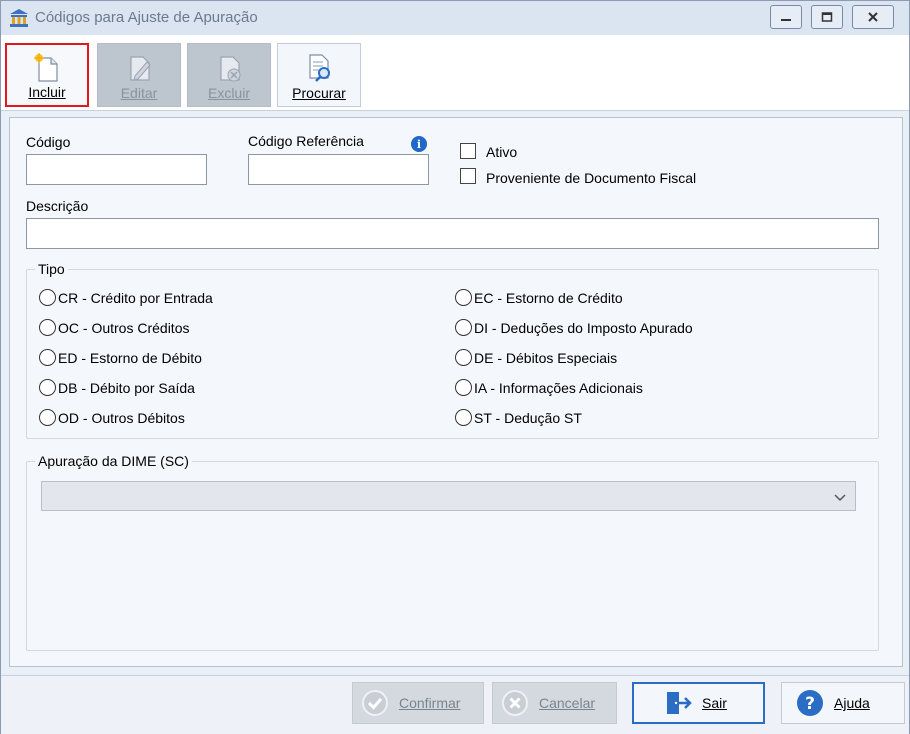 This screenshot has width=910, height=734. What do you see at coordinates (51, 269) in the screenshot?
I see `tipo-group-title: Tipo` at bounding box center [51, 269].